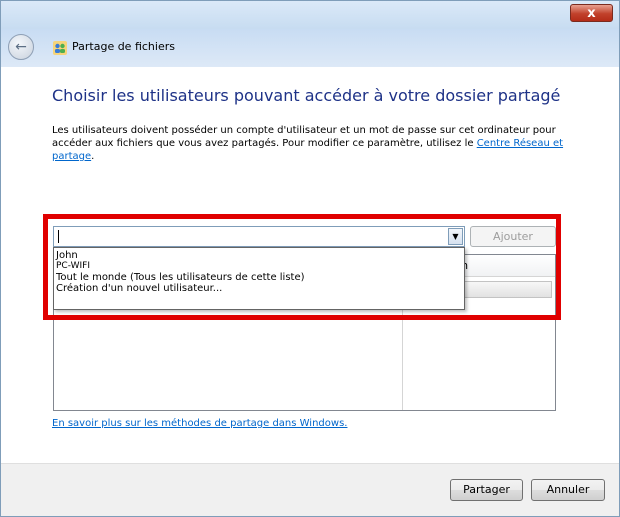 The height and width of the screenshot is (517, 620). What do you see at coordinates (310, 489) in the screenshot?
I see `footer-bar: Partager Annuler` at bounding box center [310, 489].